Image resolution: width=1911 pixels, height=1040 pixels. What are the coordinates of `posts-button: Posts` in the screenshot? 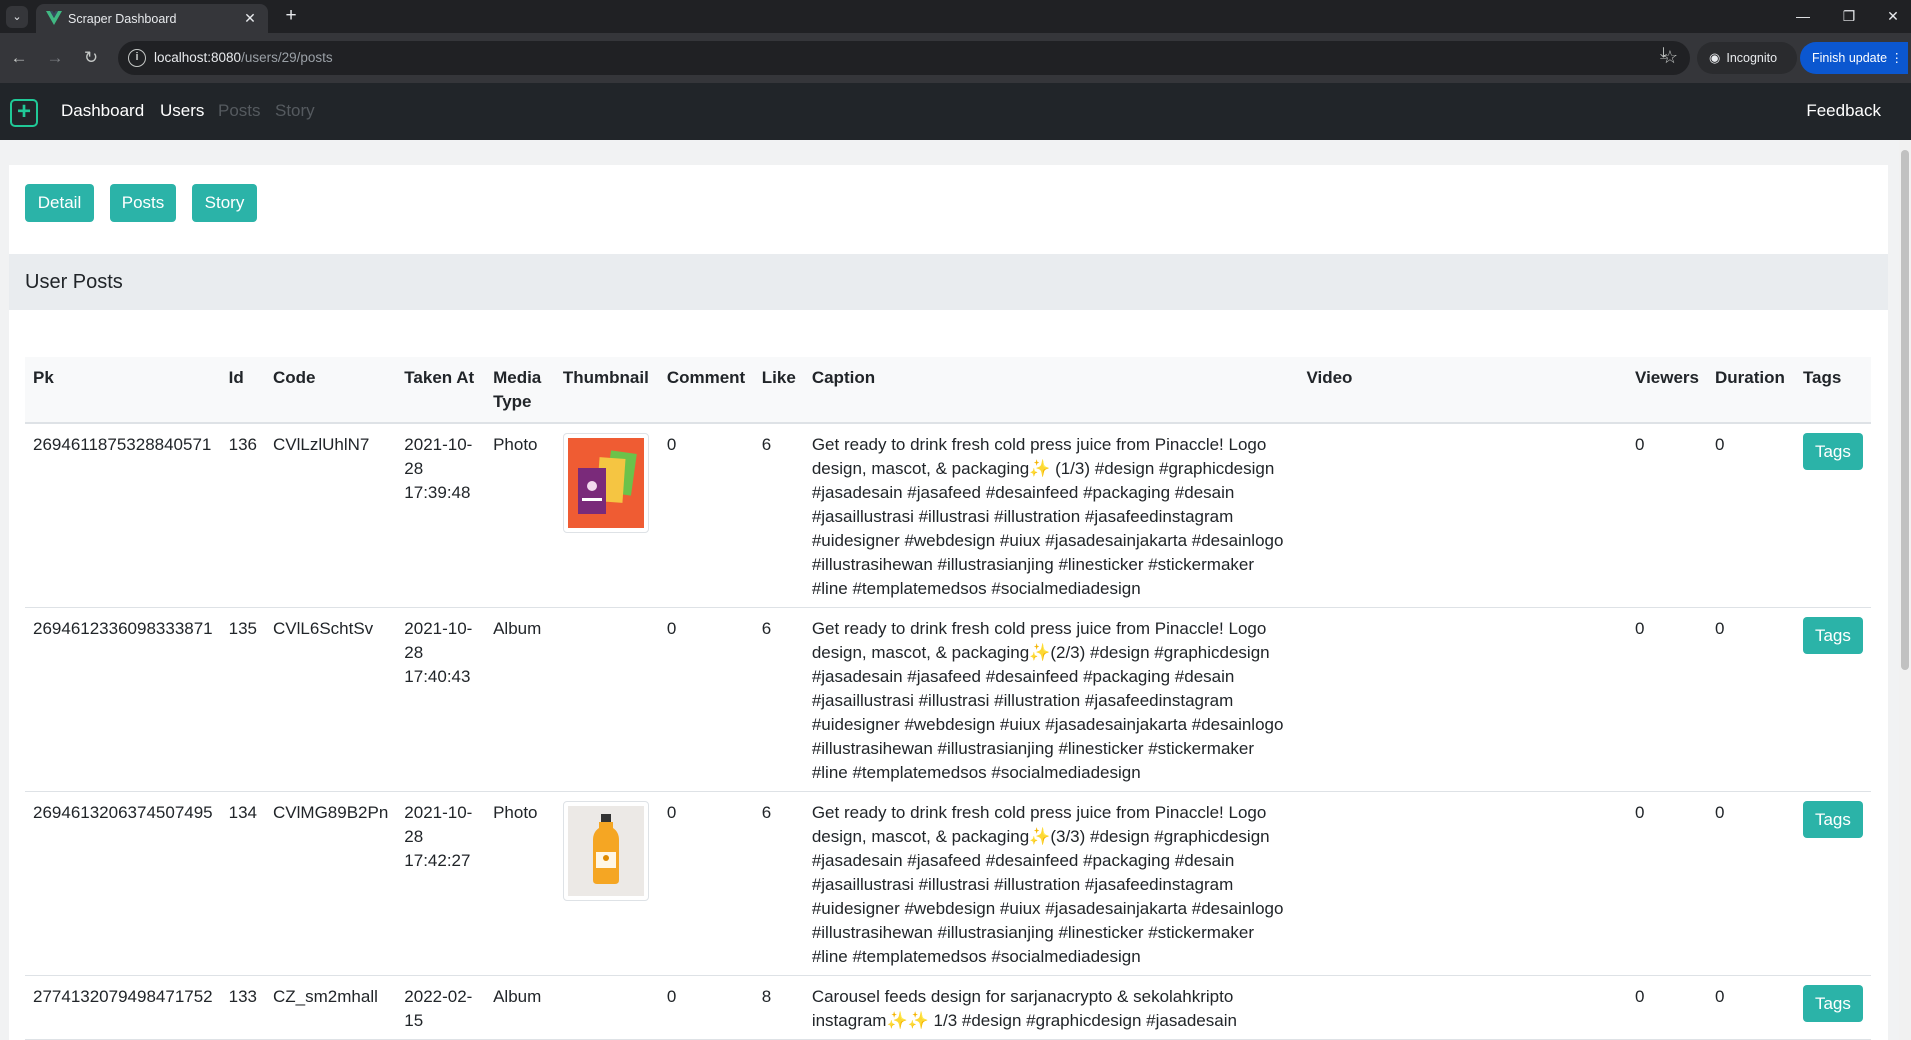 It's located at (143, 203).